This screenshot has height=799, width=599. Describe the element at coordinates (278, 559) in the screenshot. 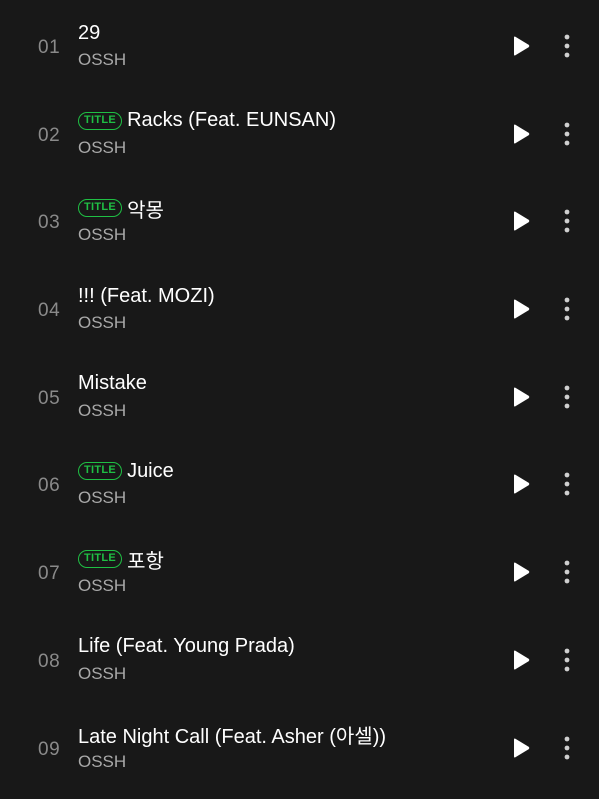

I see `title-line: TITLE 포항` at that location.